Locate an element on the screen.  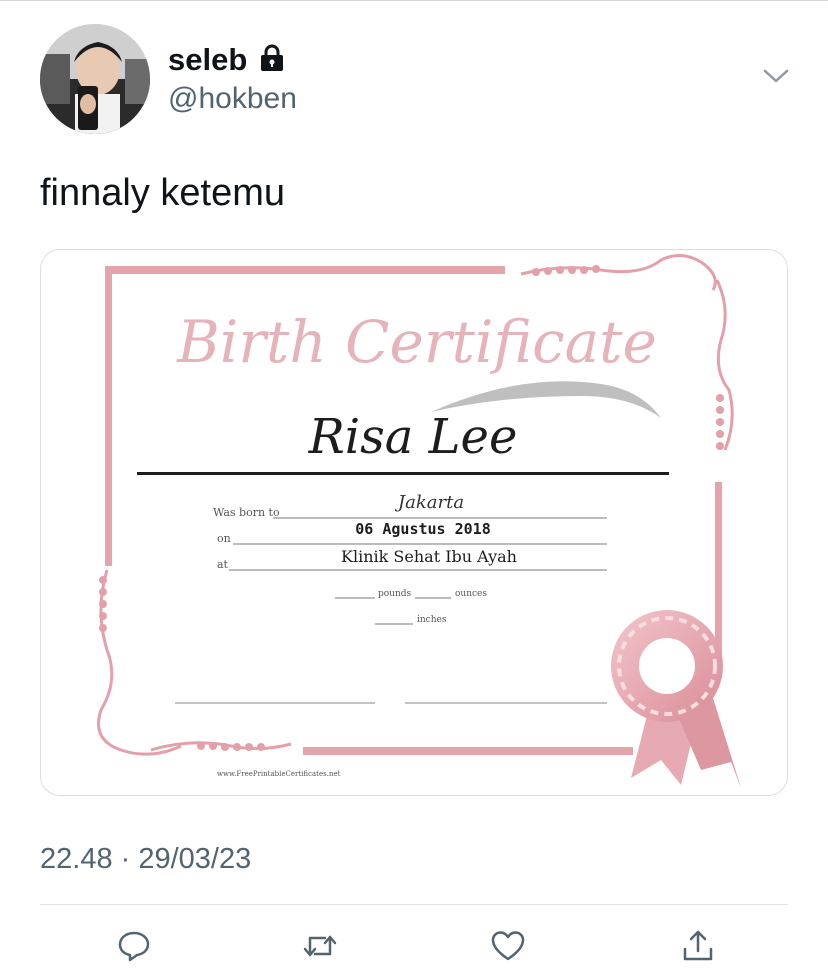
tweet-timestamp: 22.48 · 29/03/23 is located at coordinates (145, 859).